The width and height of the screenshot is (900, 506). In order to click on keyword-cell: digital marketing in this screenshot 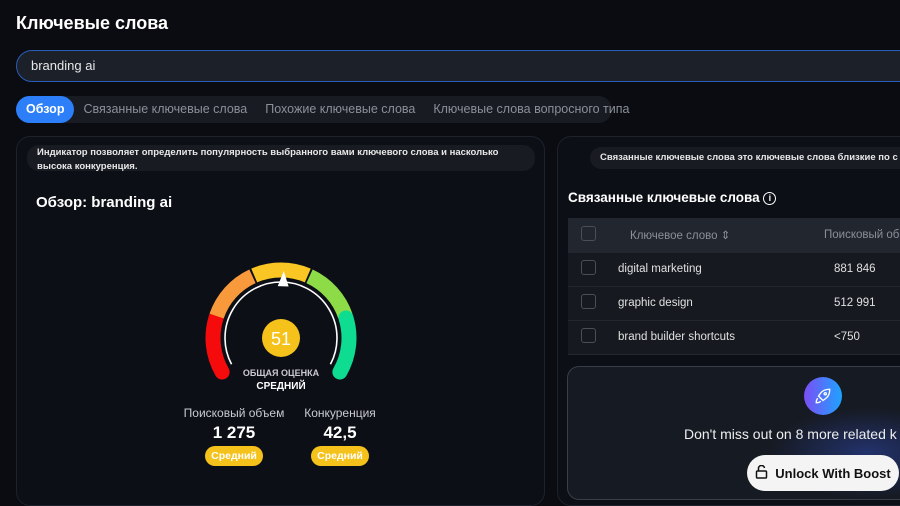, I will do `click(721, 269)`.